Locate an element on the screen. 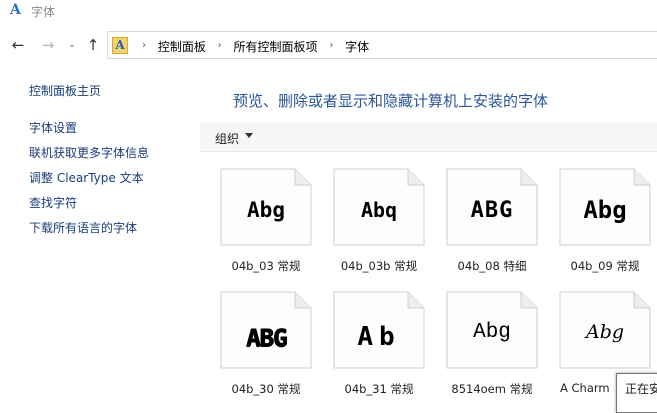 This screenshot has height=413, width=657. font-name: 04b_31 常规 is located at coordinates (379, 389).